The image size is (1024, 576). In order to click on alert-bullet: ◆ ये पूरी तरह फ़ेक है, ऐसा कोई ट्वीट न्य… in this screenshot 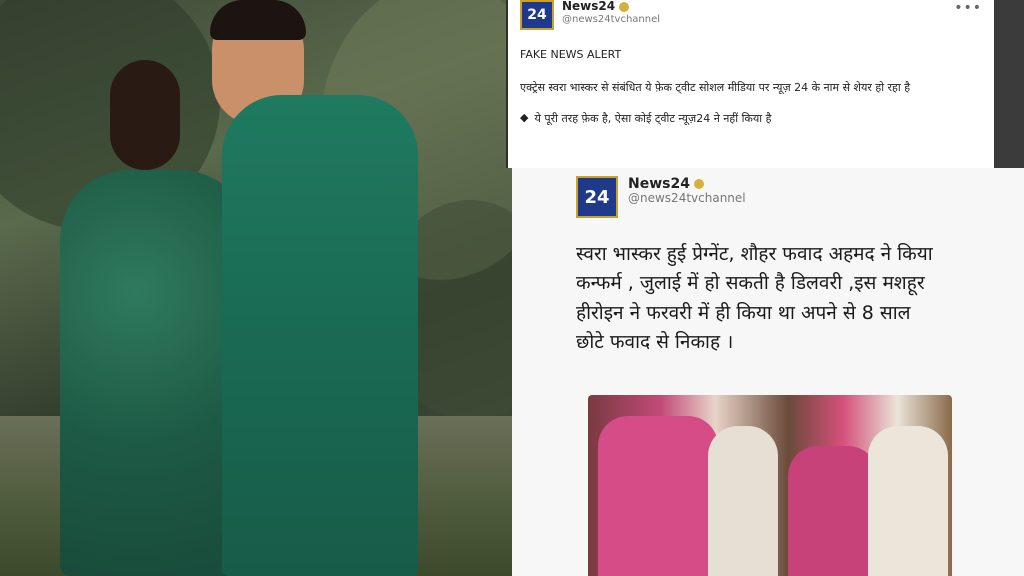, I will do `click(751, 118)`.